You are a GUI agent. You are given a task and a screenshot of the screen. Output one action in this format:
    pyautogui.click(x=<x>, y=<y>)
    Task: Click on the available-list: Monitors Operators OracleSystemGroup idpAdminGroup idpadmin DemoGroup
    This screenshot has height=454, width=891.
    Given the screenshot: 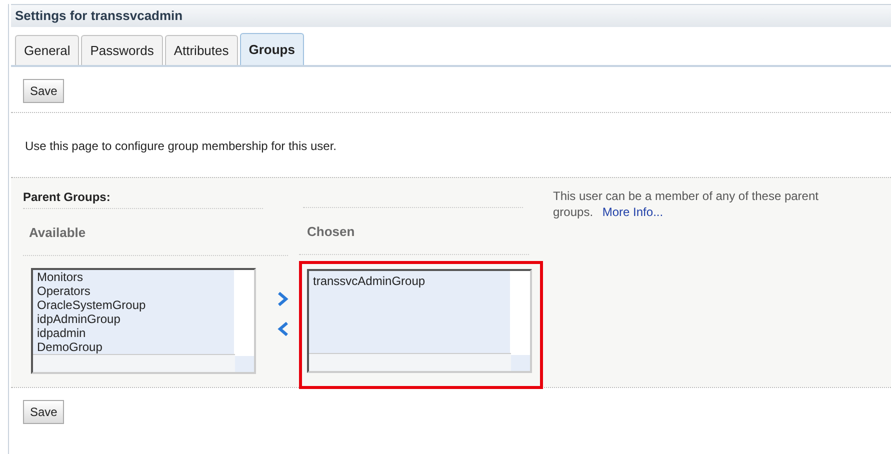 What is the action you would take?
    pyautogui.click(x=143, y=321)
    